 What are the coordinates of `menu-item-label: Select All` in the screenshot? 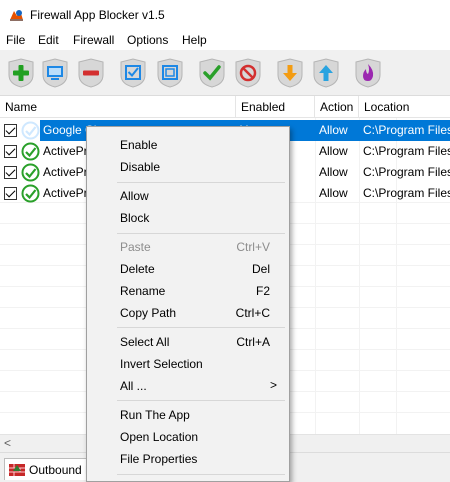 It's located at (145, 342).